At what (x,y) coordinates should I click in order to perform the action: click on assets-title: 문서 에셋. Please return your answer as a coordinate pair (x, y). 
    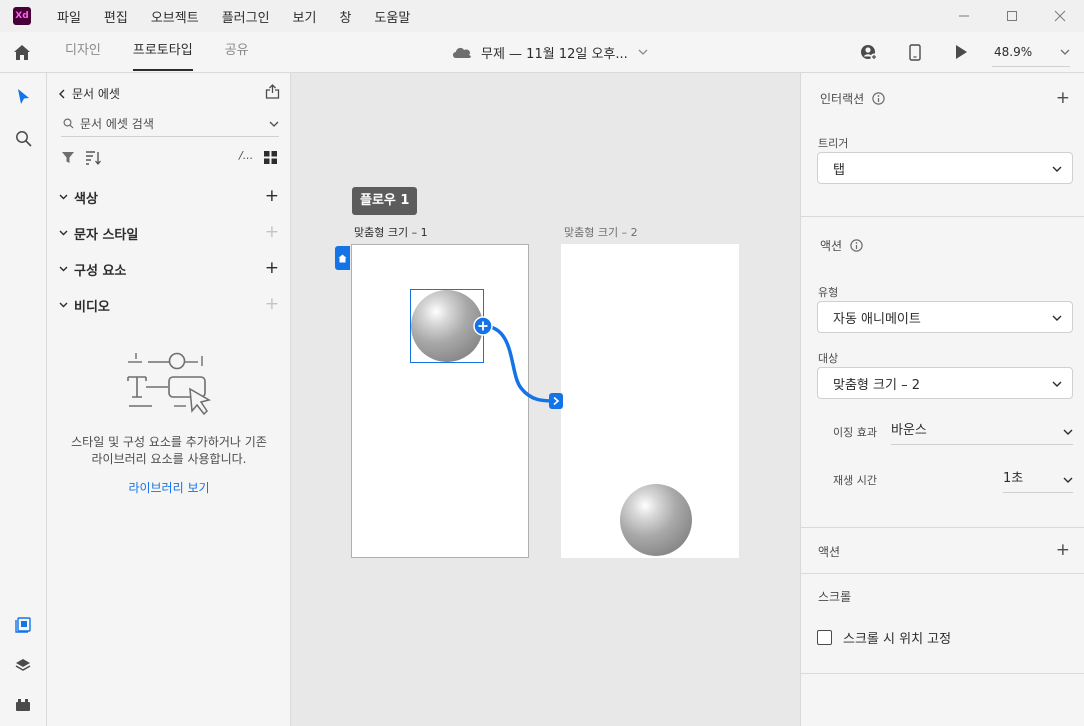
    Looking at the image, I should click on (96, 94).